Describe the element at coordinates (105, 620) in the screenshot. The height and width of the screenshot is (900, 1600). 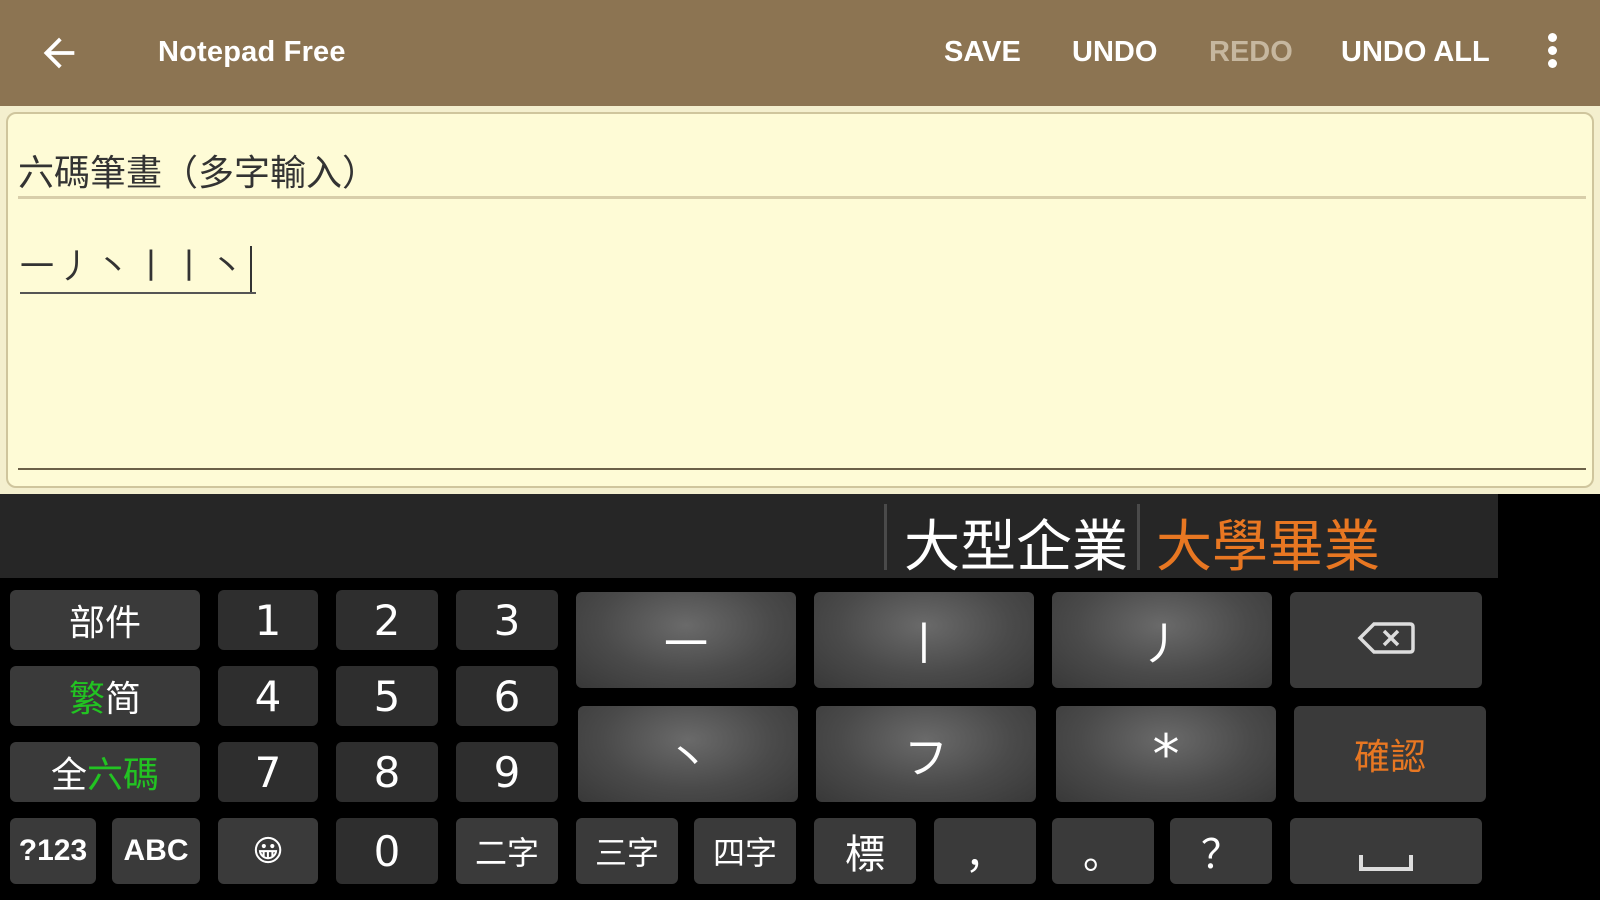
I see `key-components: 部件` at that location.